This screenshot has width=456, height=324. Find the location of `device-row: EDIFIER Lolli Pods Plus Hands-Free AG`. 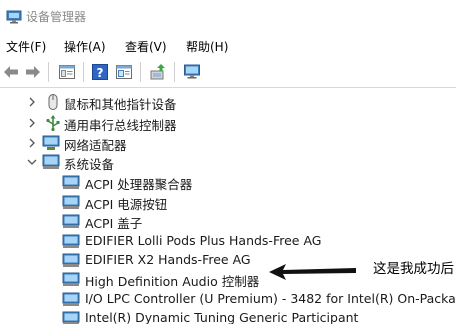

device-row: EDIFIER Lolli Pods Plus Hands-Free AG is located at coordinates (228, 241).